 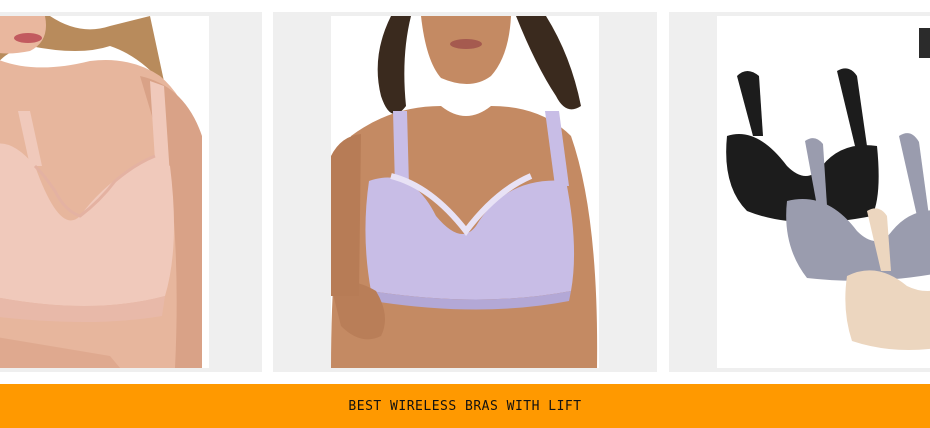 I want to click on best-wireless-bras-banner: BEST WIRELESS BRAS WITH LIFT, so click(x=465, y=406).